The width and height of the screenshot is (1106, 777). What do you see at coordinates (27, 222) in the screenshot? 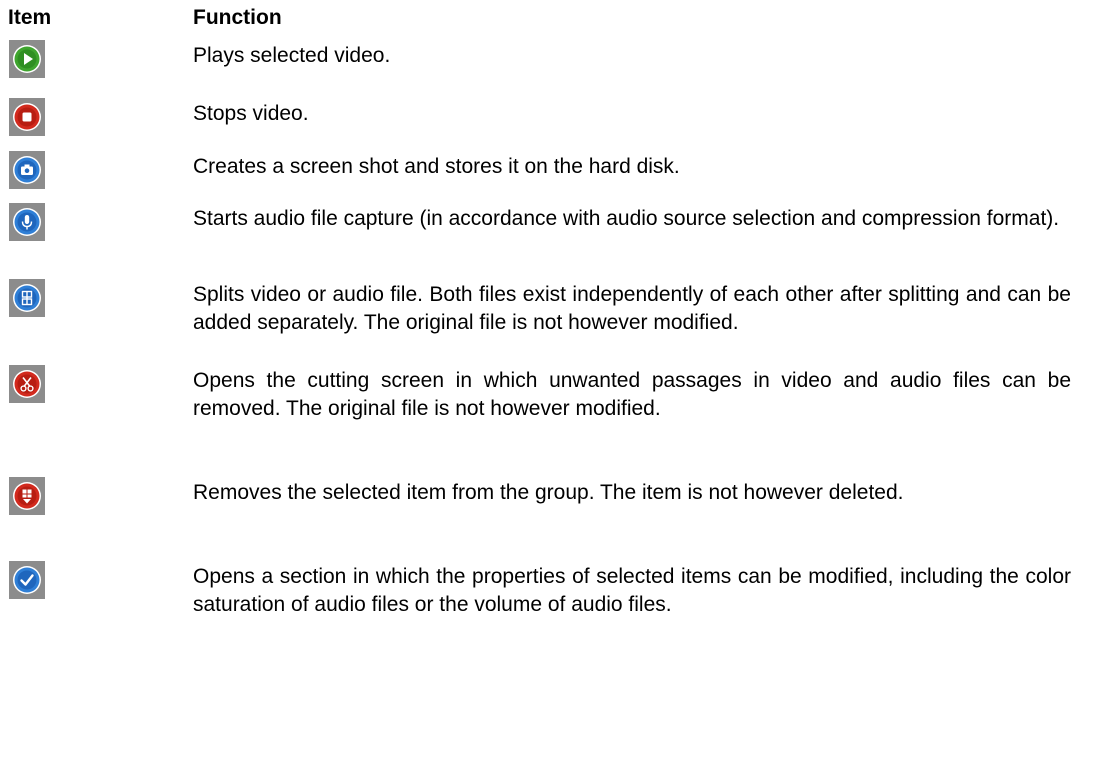
I see `microphone-icon` at bounding box center [27, 222].